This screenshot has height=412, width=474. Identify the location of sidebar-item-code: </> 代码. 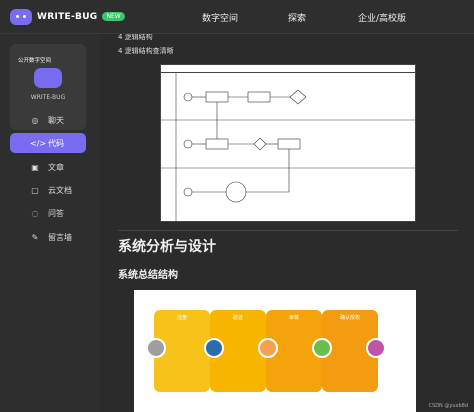
(48, 143).